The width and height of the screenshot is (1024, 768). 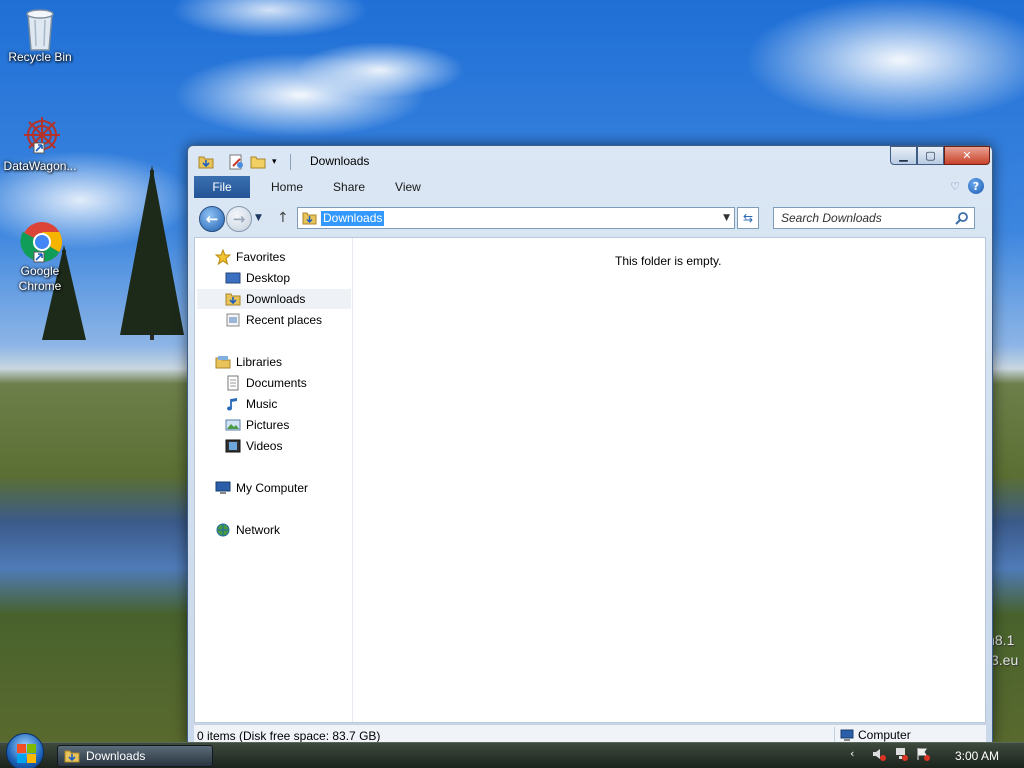 I want to click on desktop-icon-recycle-bin: Recycle Bin, so click(x=40, y=35).